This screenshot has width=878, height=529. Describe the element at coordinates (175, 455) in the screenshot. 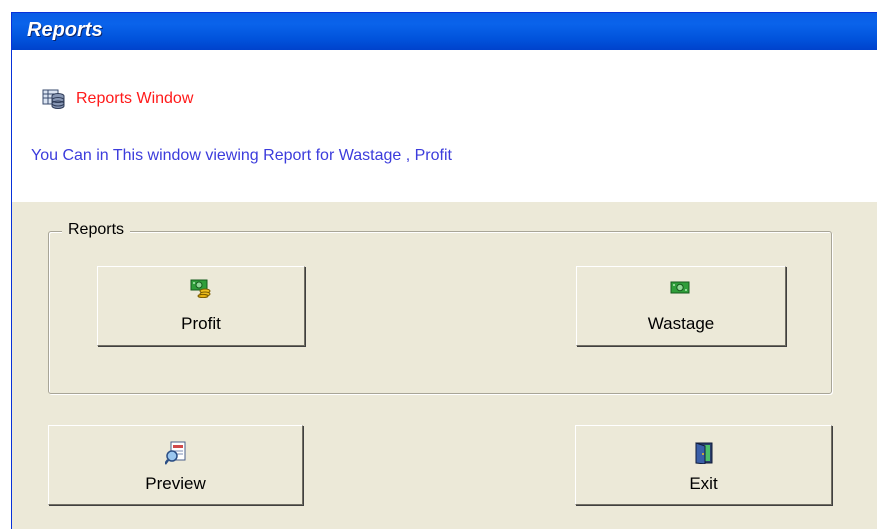

I see `preview-document-icon` at that location.